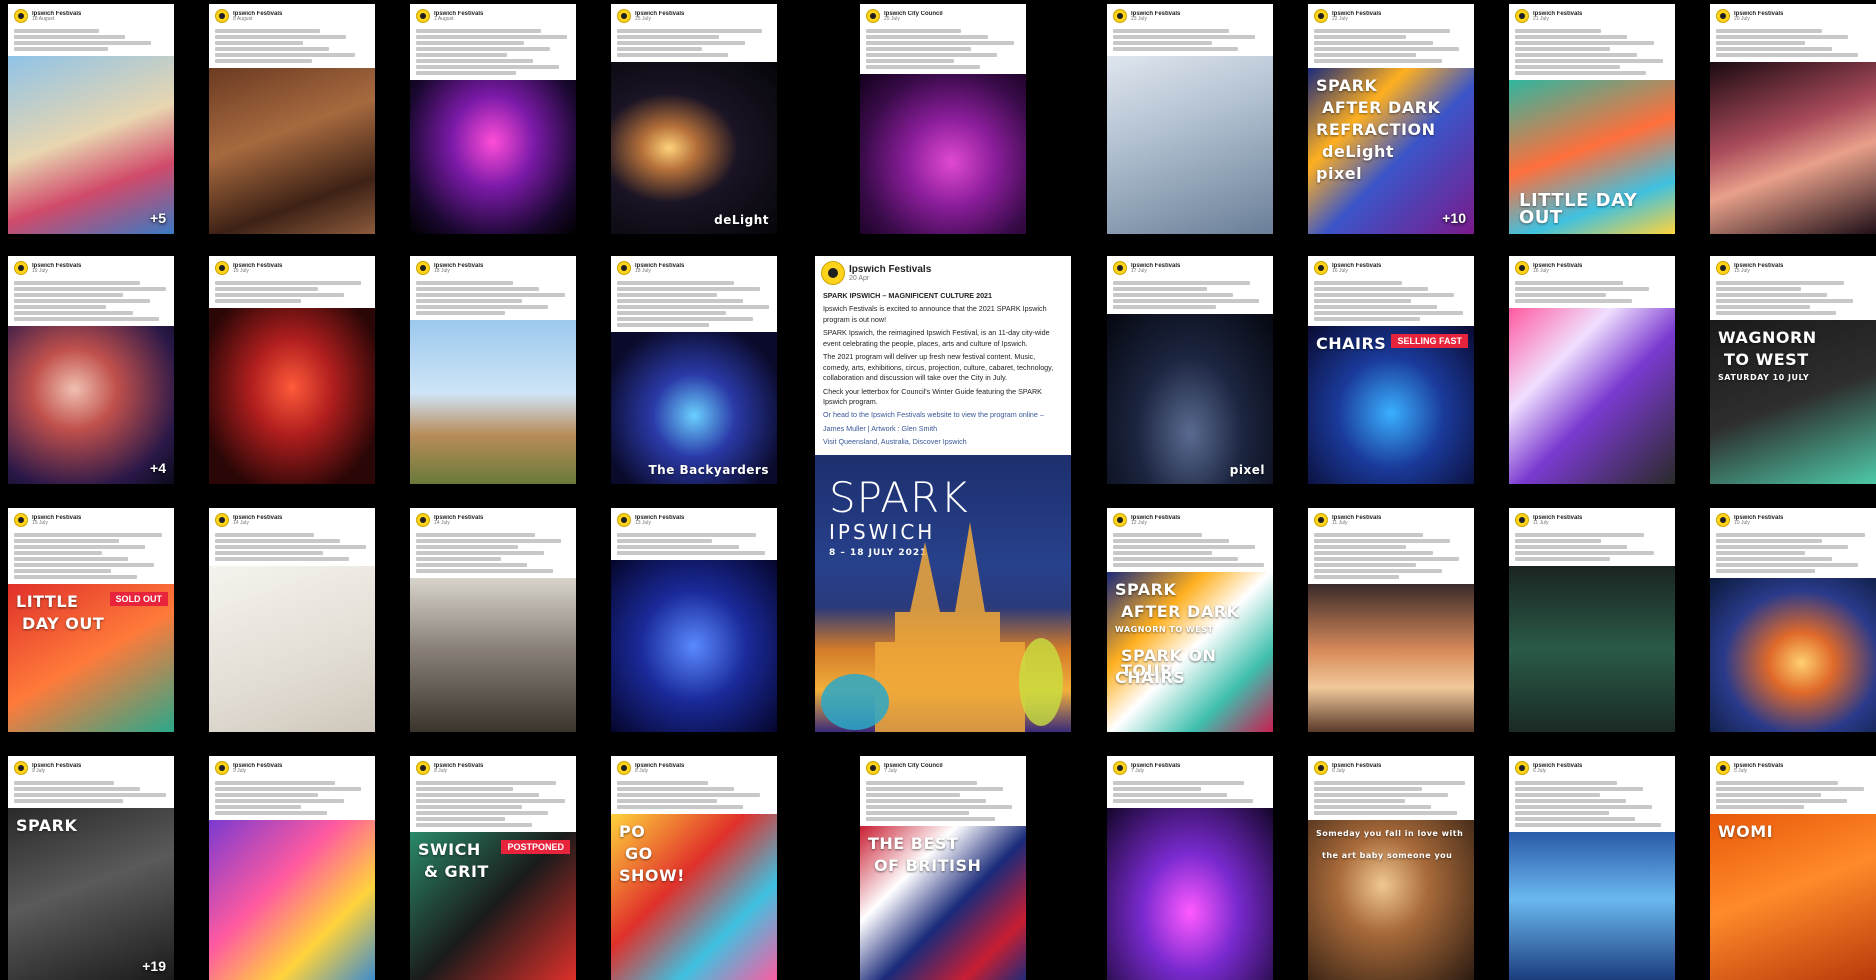 Image resolution: width=1876 pixels, height=980 pixels. What do you see at coordinates (890, 270) in the screenshot?
I see `page-name: Ipswich Festivals` at bounding box center [890, 270].